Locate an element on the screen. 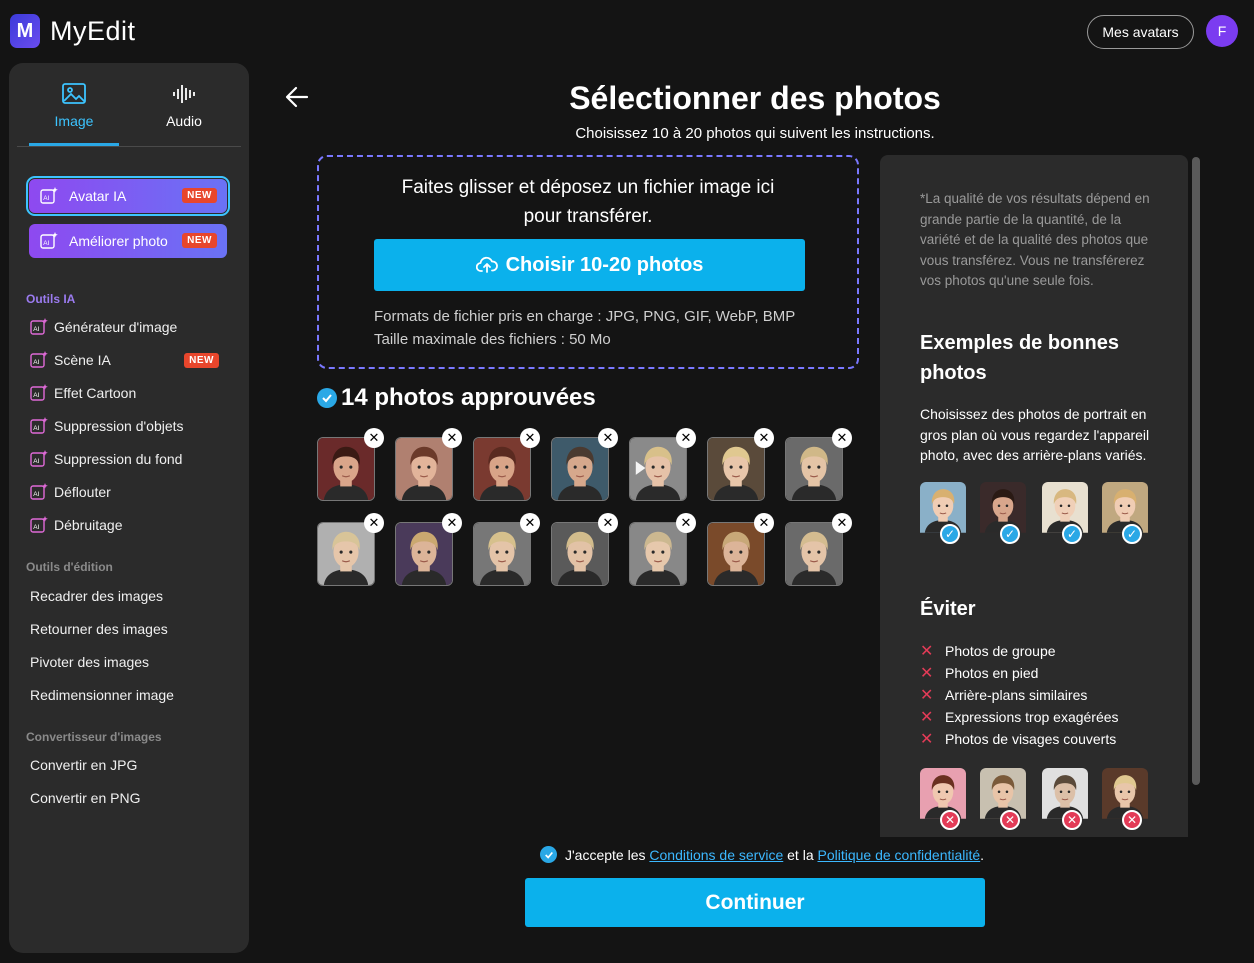  my-avatars-button: Mes avatars is located at coordinates (1140, 32).